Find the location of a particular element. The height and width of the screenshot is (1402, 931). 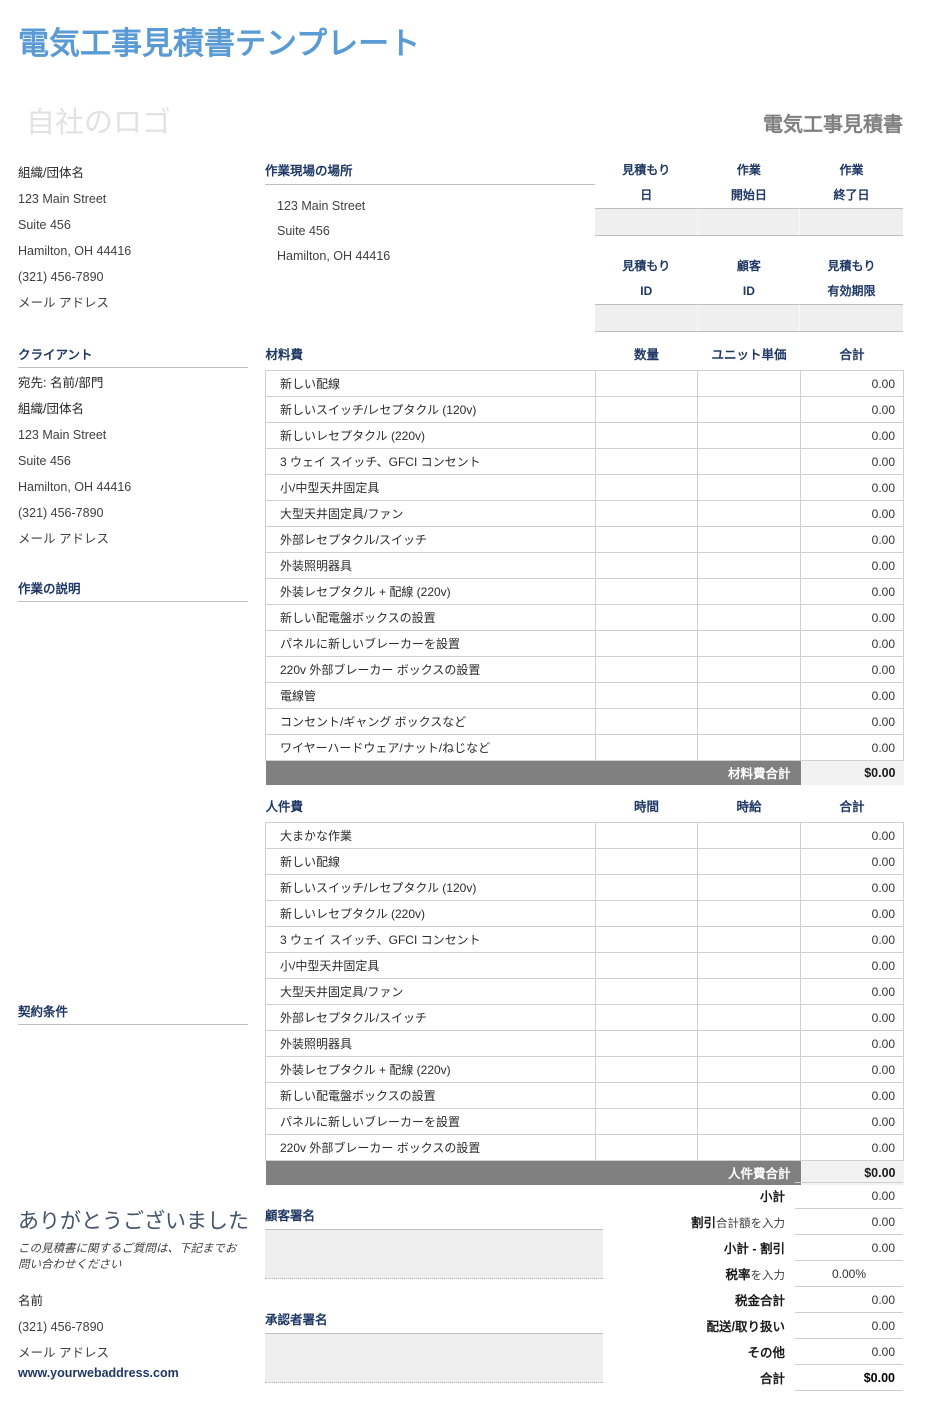

materials-description-cell: 外部レセプタクル/スイッチ is located at coordinates (430, 539).